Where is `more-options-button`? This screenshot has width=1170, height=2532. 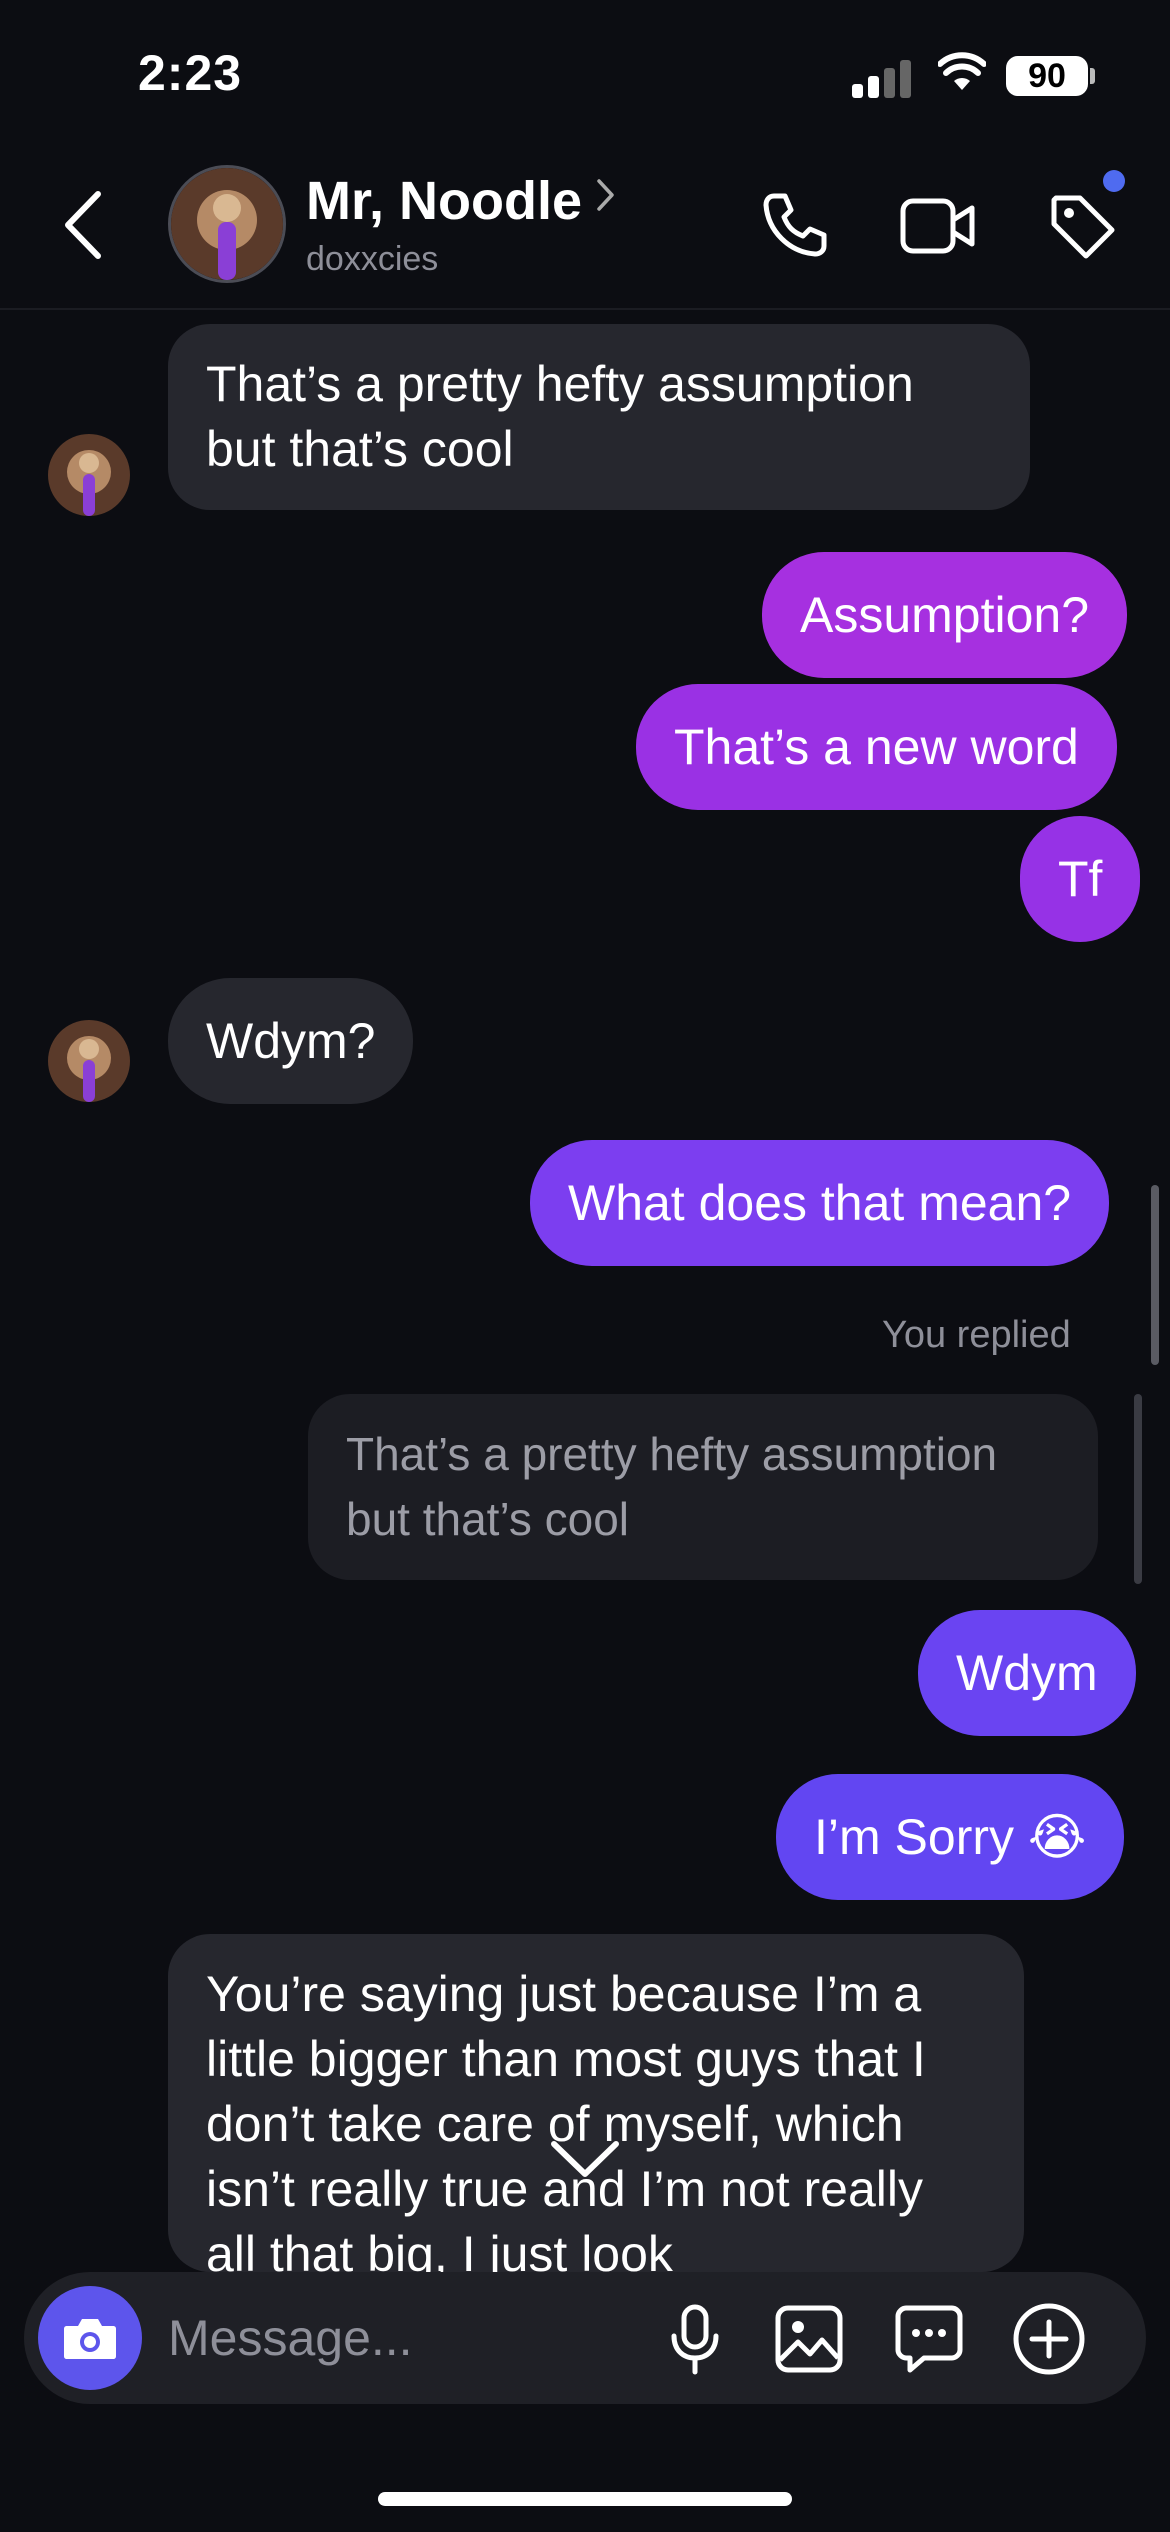
more-options-button is located at coordinates (1049, 2341).